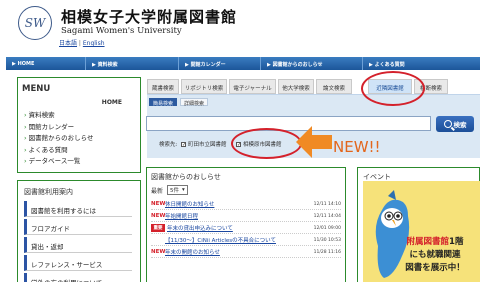 The image size is (480, 282). What do you see at coordinates (46, 63) in the screenshot?
I see `nav-home: ▶ HOME` at bounding box center [46, 63].